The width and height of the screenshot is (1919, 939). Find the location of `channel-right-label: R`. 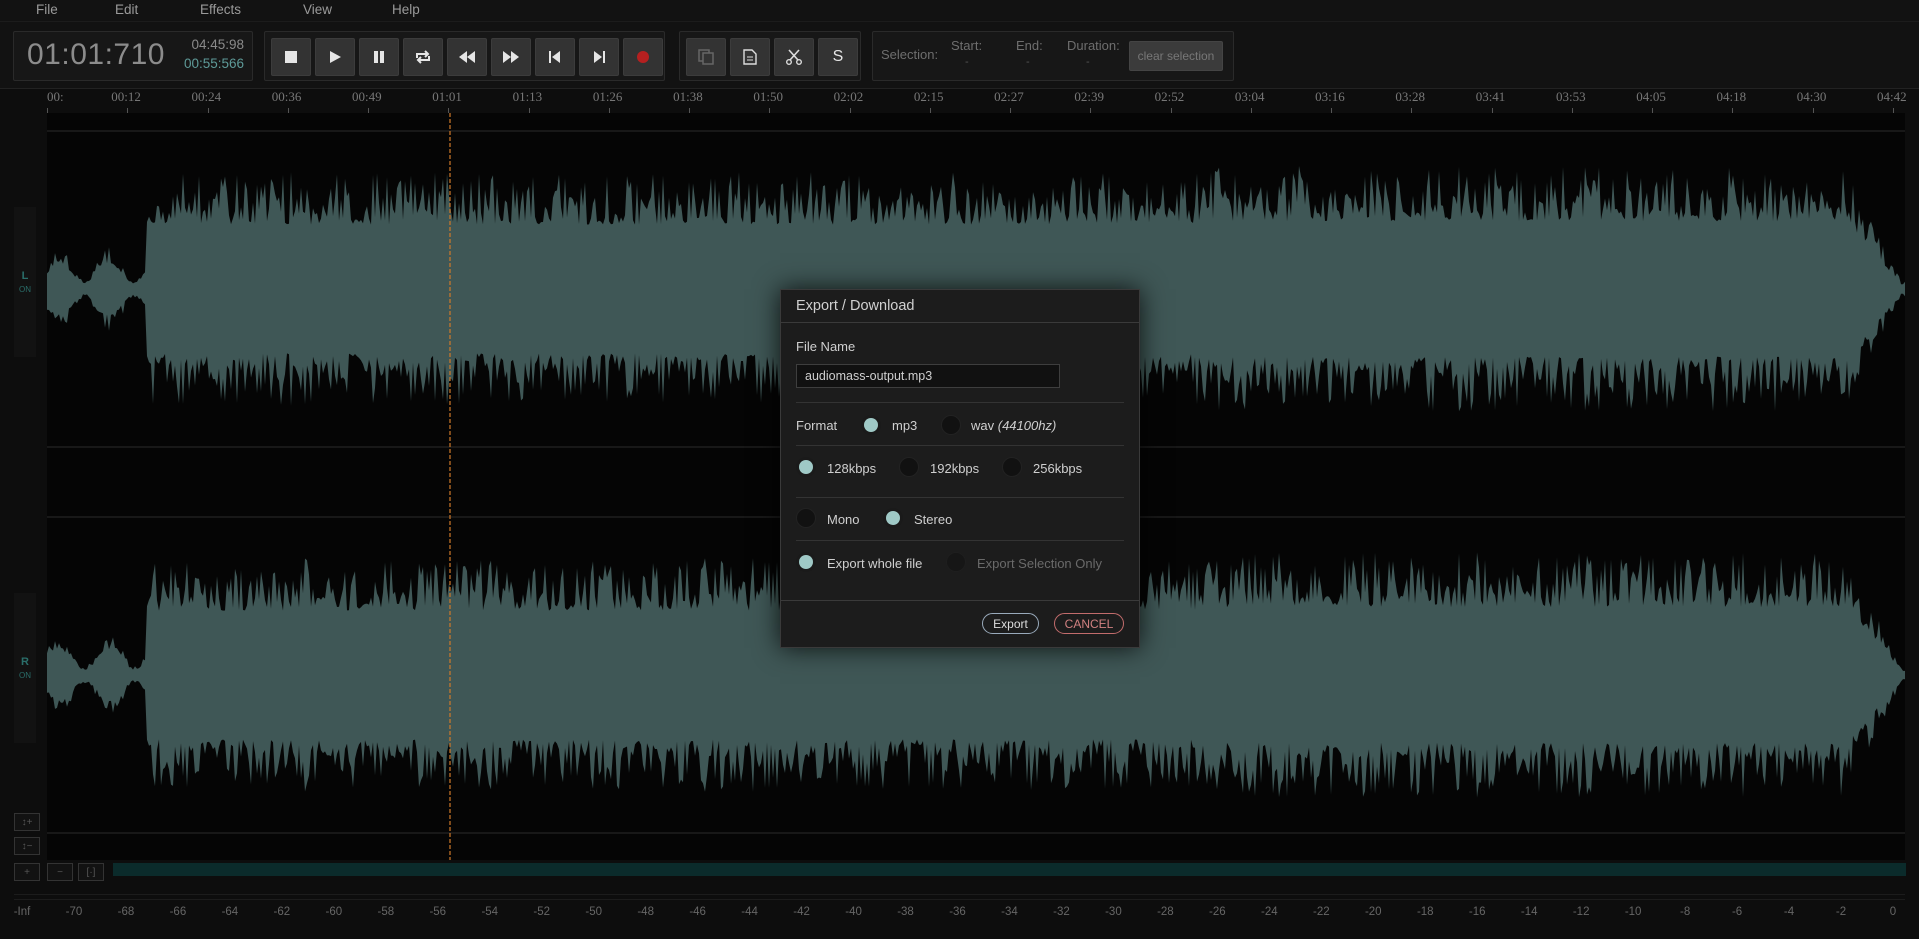

channel-right-label: R is located at coordinates (25, 662).